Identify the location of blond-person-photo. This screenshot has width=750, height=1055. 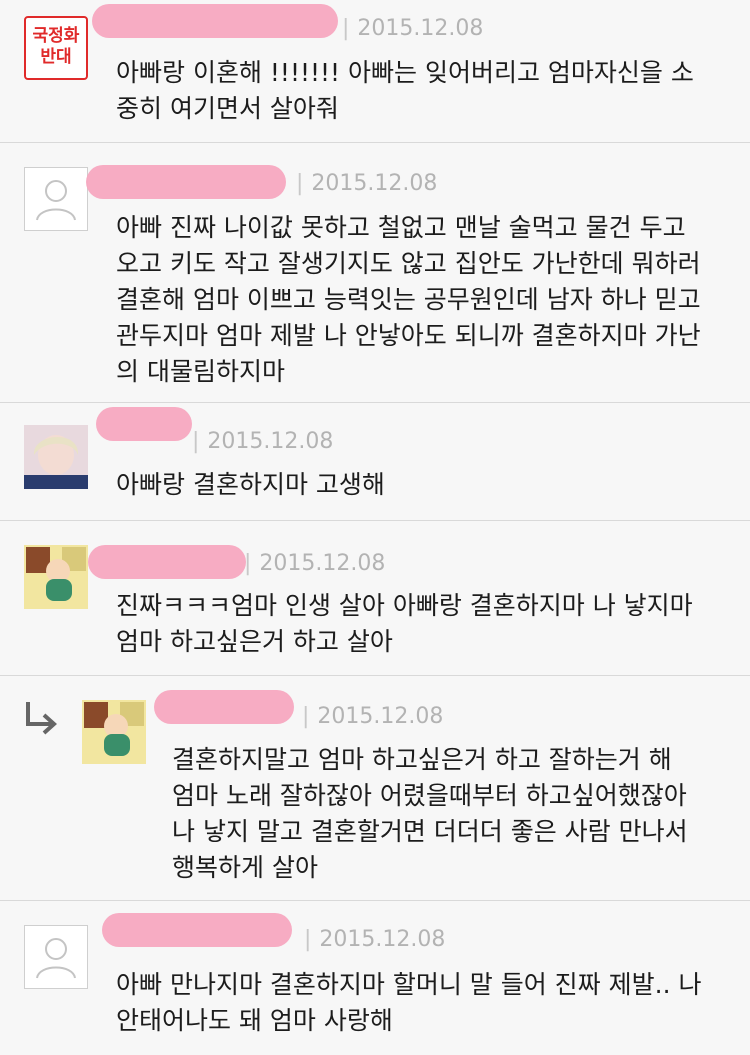
(56, 457).